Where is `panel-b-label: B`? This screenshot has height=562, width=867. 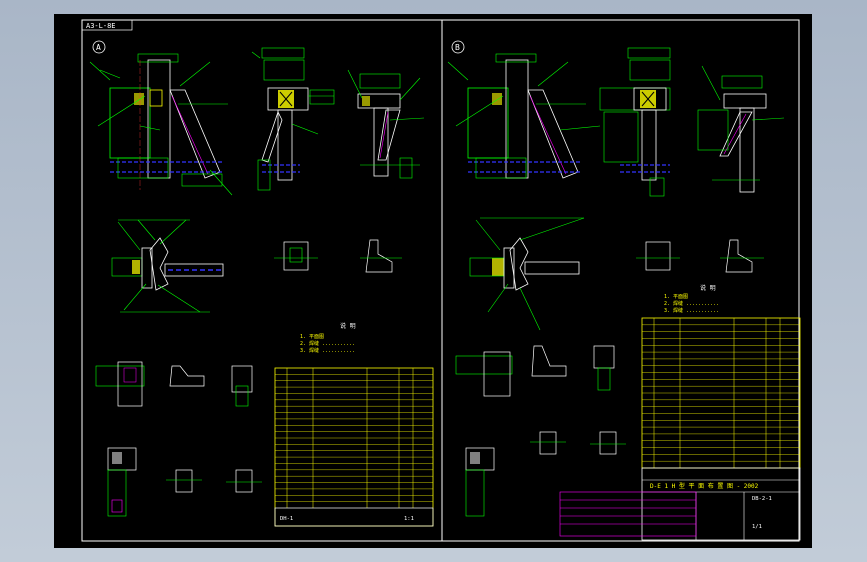
panel-b-label: B is located at coordinates (457, 47).